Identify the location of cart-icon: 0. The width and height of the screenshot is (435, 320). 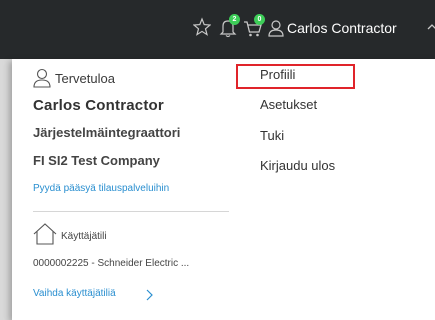
(254, 27).